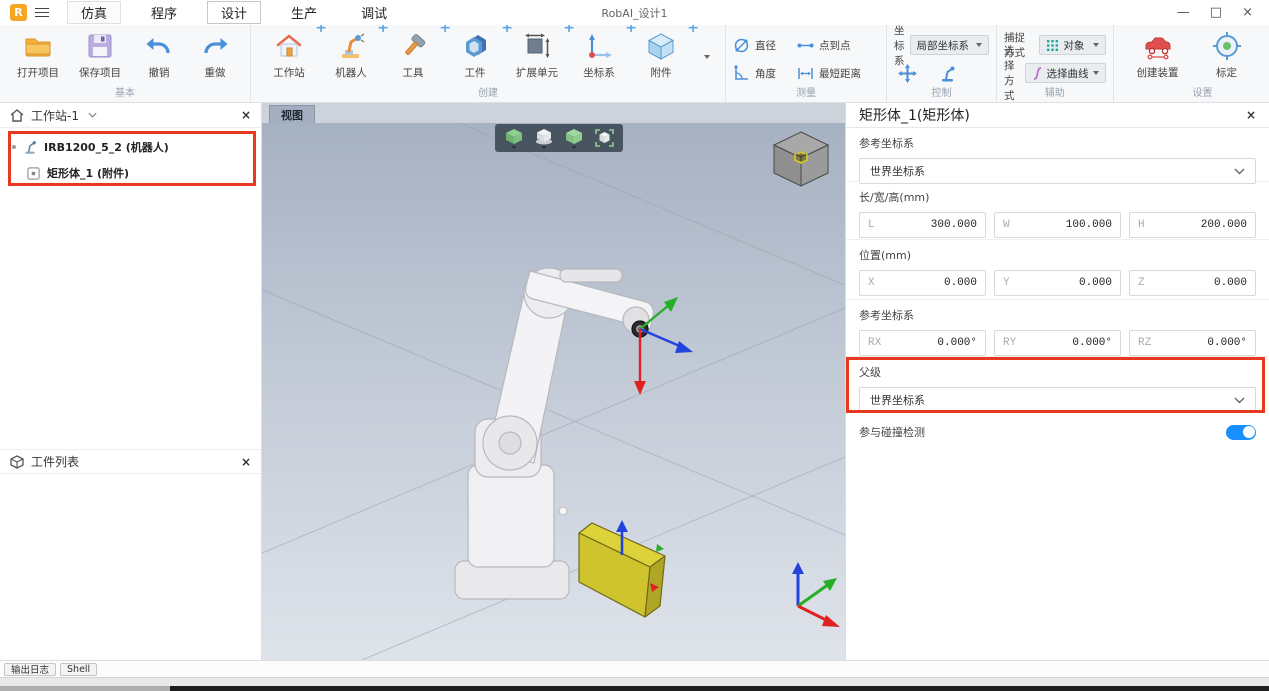 This screenshot has width=1269, height=691. I want to click on open-project-button: 打开项目, so click(38, 53).